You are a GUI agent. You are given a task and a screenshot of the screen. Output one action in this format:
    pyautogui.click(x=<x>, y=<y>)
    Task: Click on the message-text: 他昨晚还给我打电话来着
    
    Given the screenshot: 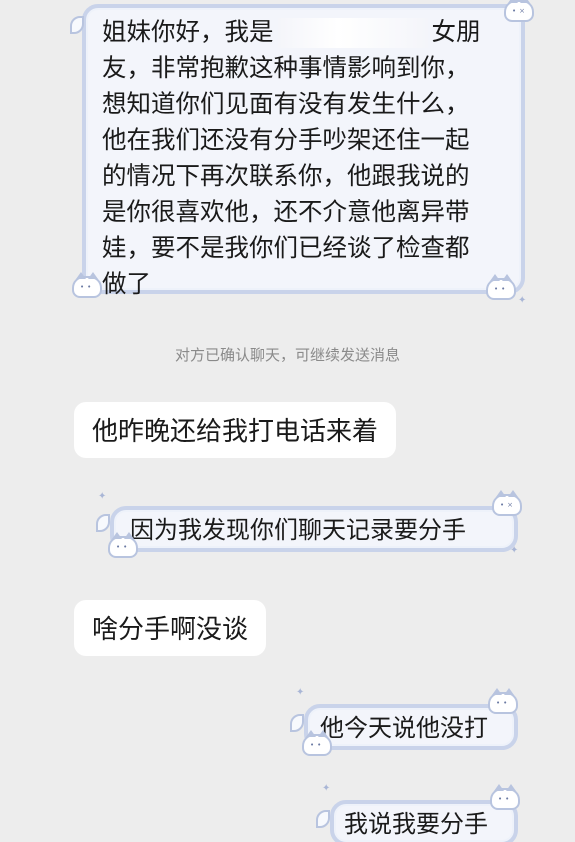 What is the action you would take?
    pyautogui.click(x=235, y=432)
    